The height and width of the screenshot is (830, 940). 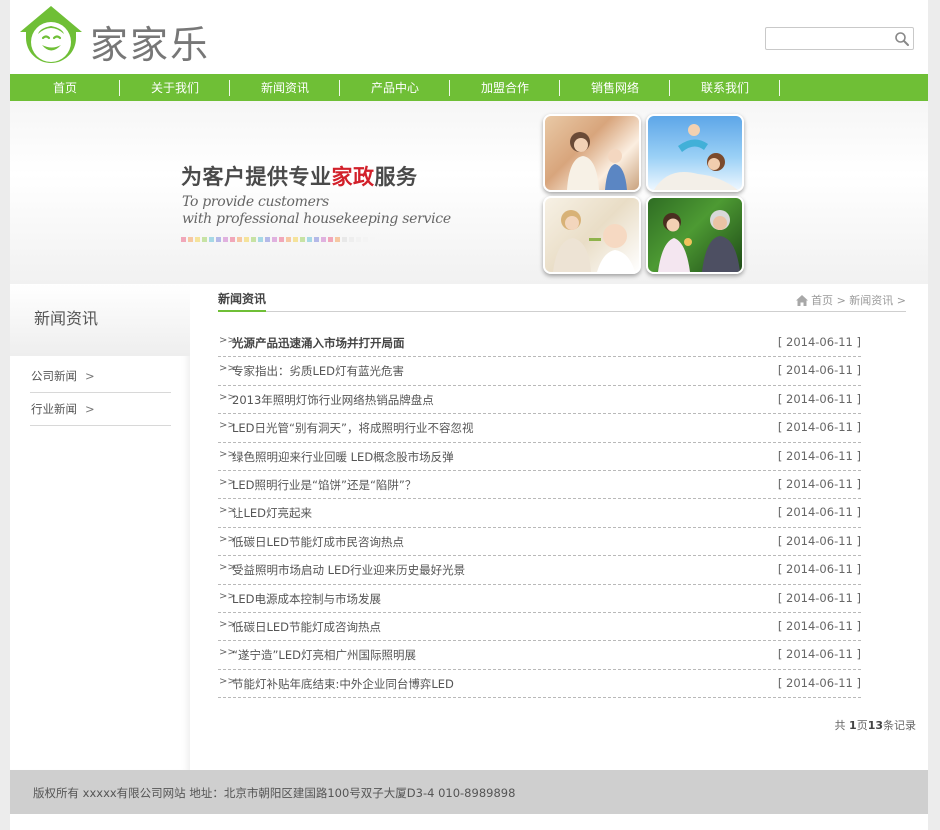 What do you see at coordinates (306, 627) in the screenshot?
I see `news-title-link: 低碳日LED节能灯成咨询热点` at bounding box center [306, 627].